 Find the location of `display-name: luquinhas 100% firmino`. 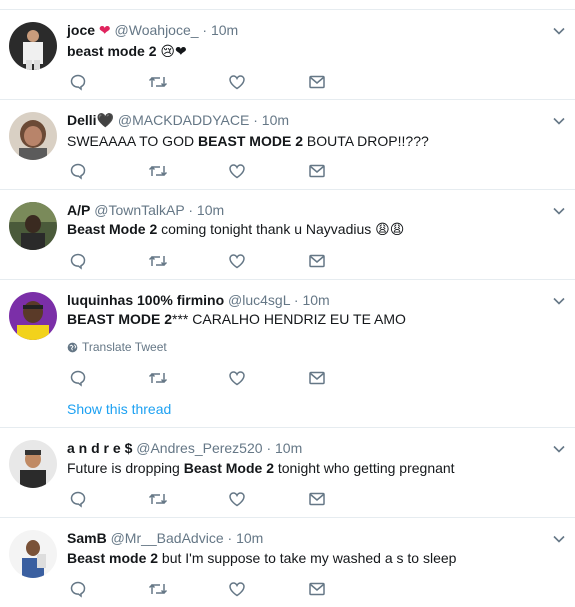

display-name: luquinhas 100% firmino is located at coordinates (145, 300).